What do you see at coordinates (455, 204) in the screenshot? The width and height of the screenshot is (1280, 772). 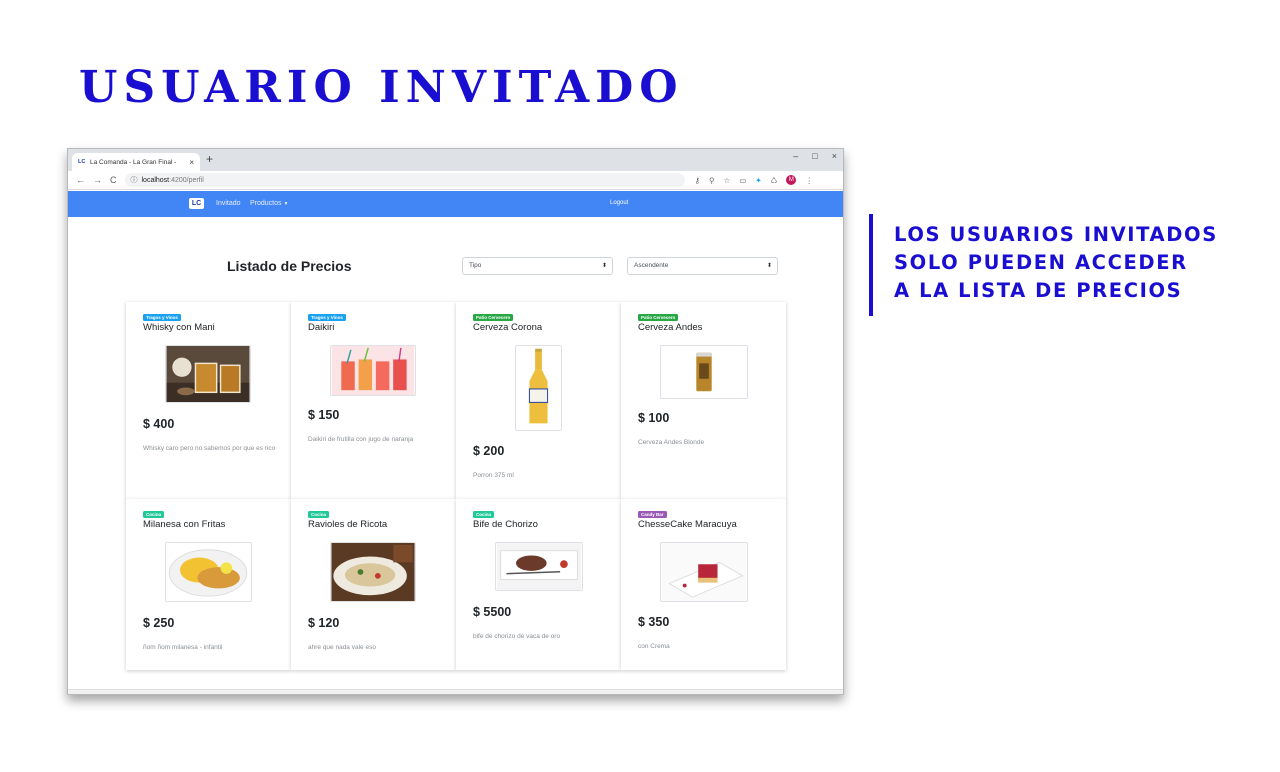 I see `app-navbar: LC Invitado Productos ▼ Logout` at bounding box center [455, 204].